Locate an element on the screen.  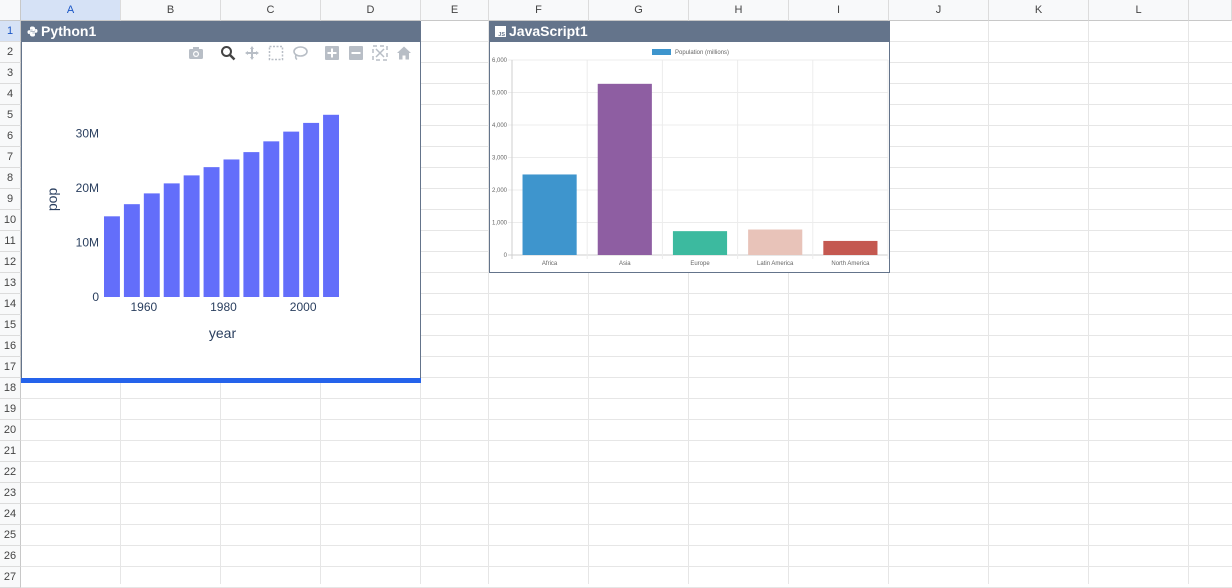
x-tick-label: North America is located at coordinates (850, 264).